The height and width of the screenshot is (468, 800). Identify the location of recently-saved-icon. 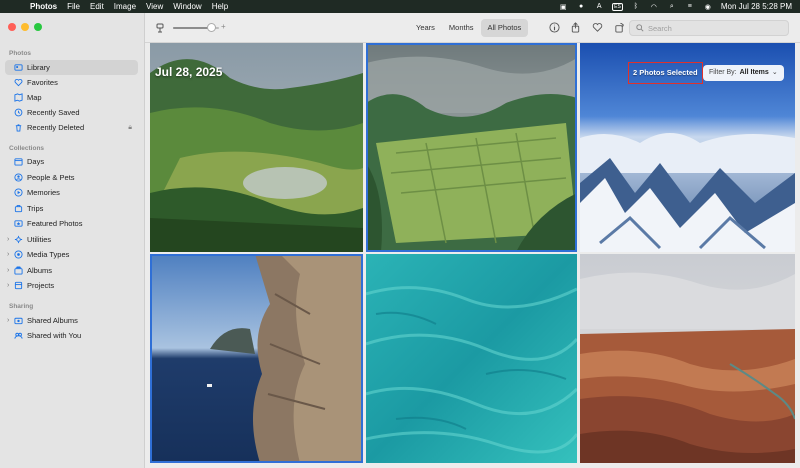
(18, 112).